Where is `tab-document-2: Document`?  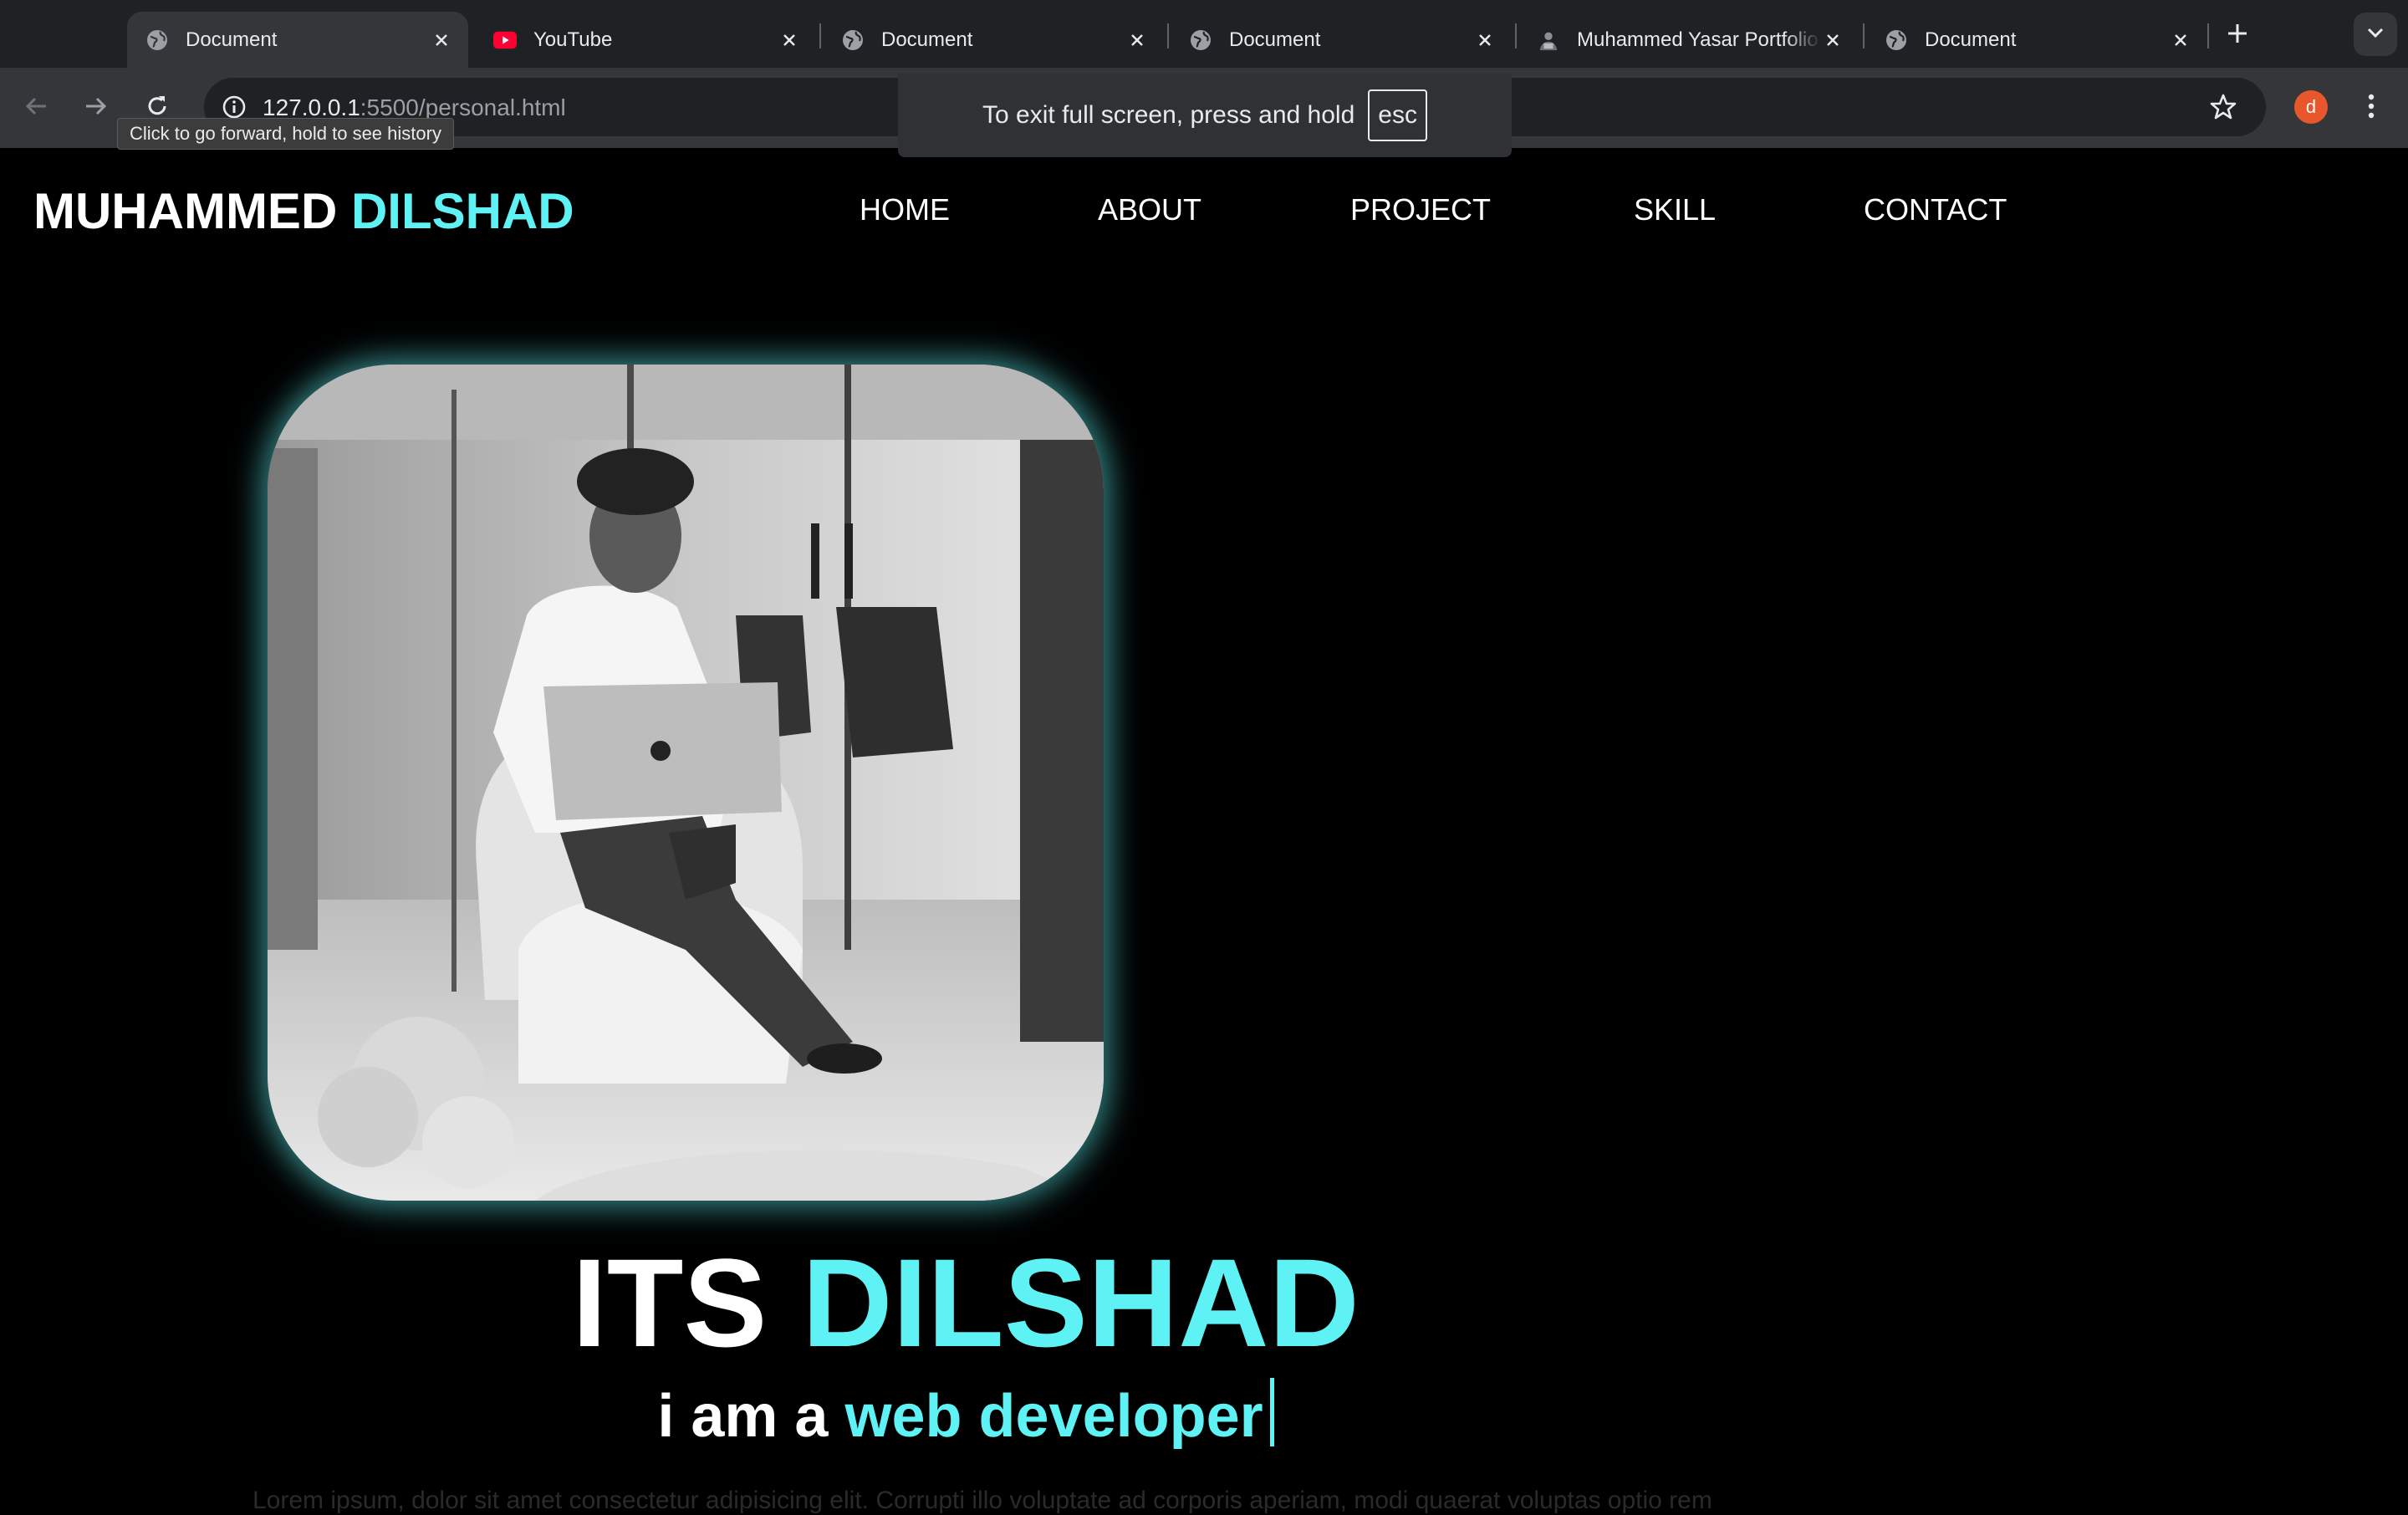 tab-document-2: Document is located at coordinates (994, 40).